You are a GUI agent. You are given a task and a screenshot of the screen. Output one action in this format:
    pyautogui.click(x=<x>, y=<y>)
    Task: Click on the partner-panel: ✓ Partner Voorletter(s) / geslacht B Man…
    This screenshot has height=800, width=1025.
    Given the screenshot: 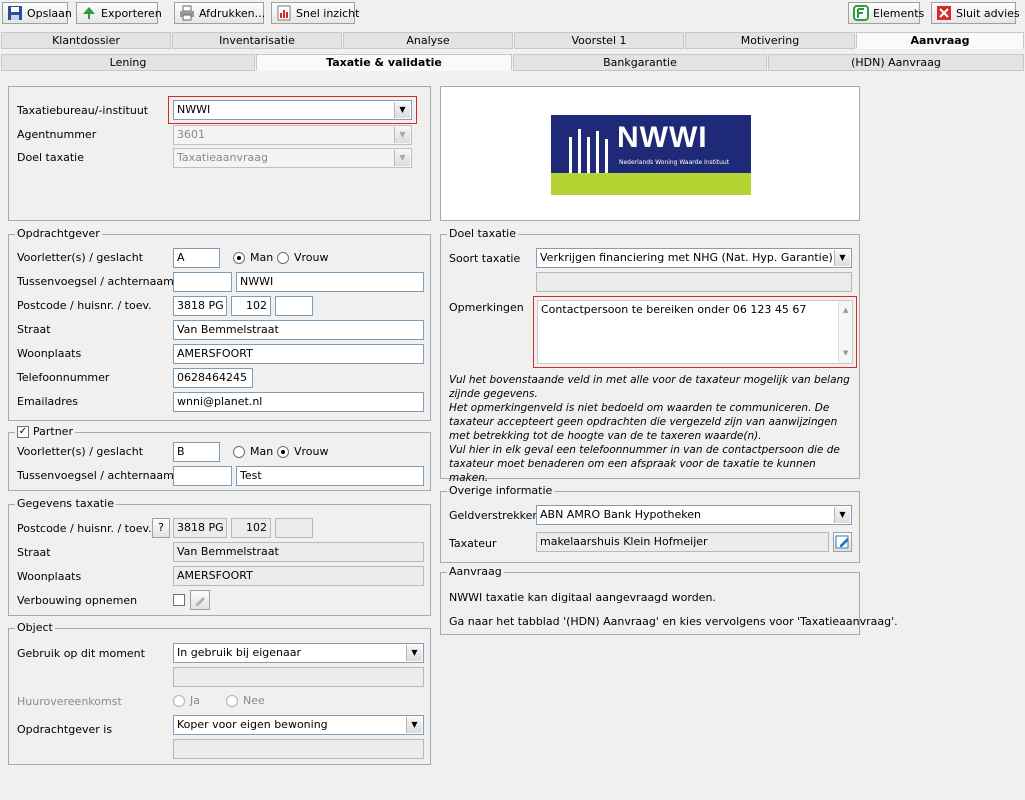 What is the action you would take?
    pyautogui.click(x=219, y=458)
    